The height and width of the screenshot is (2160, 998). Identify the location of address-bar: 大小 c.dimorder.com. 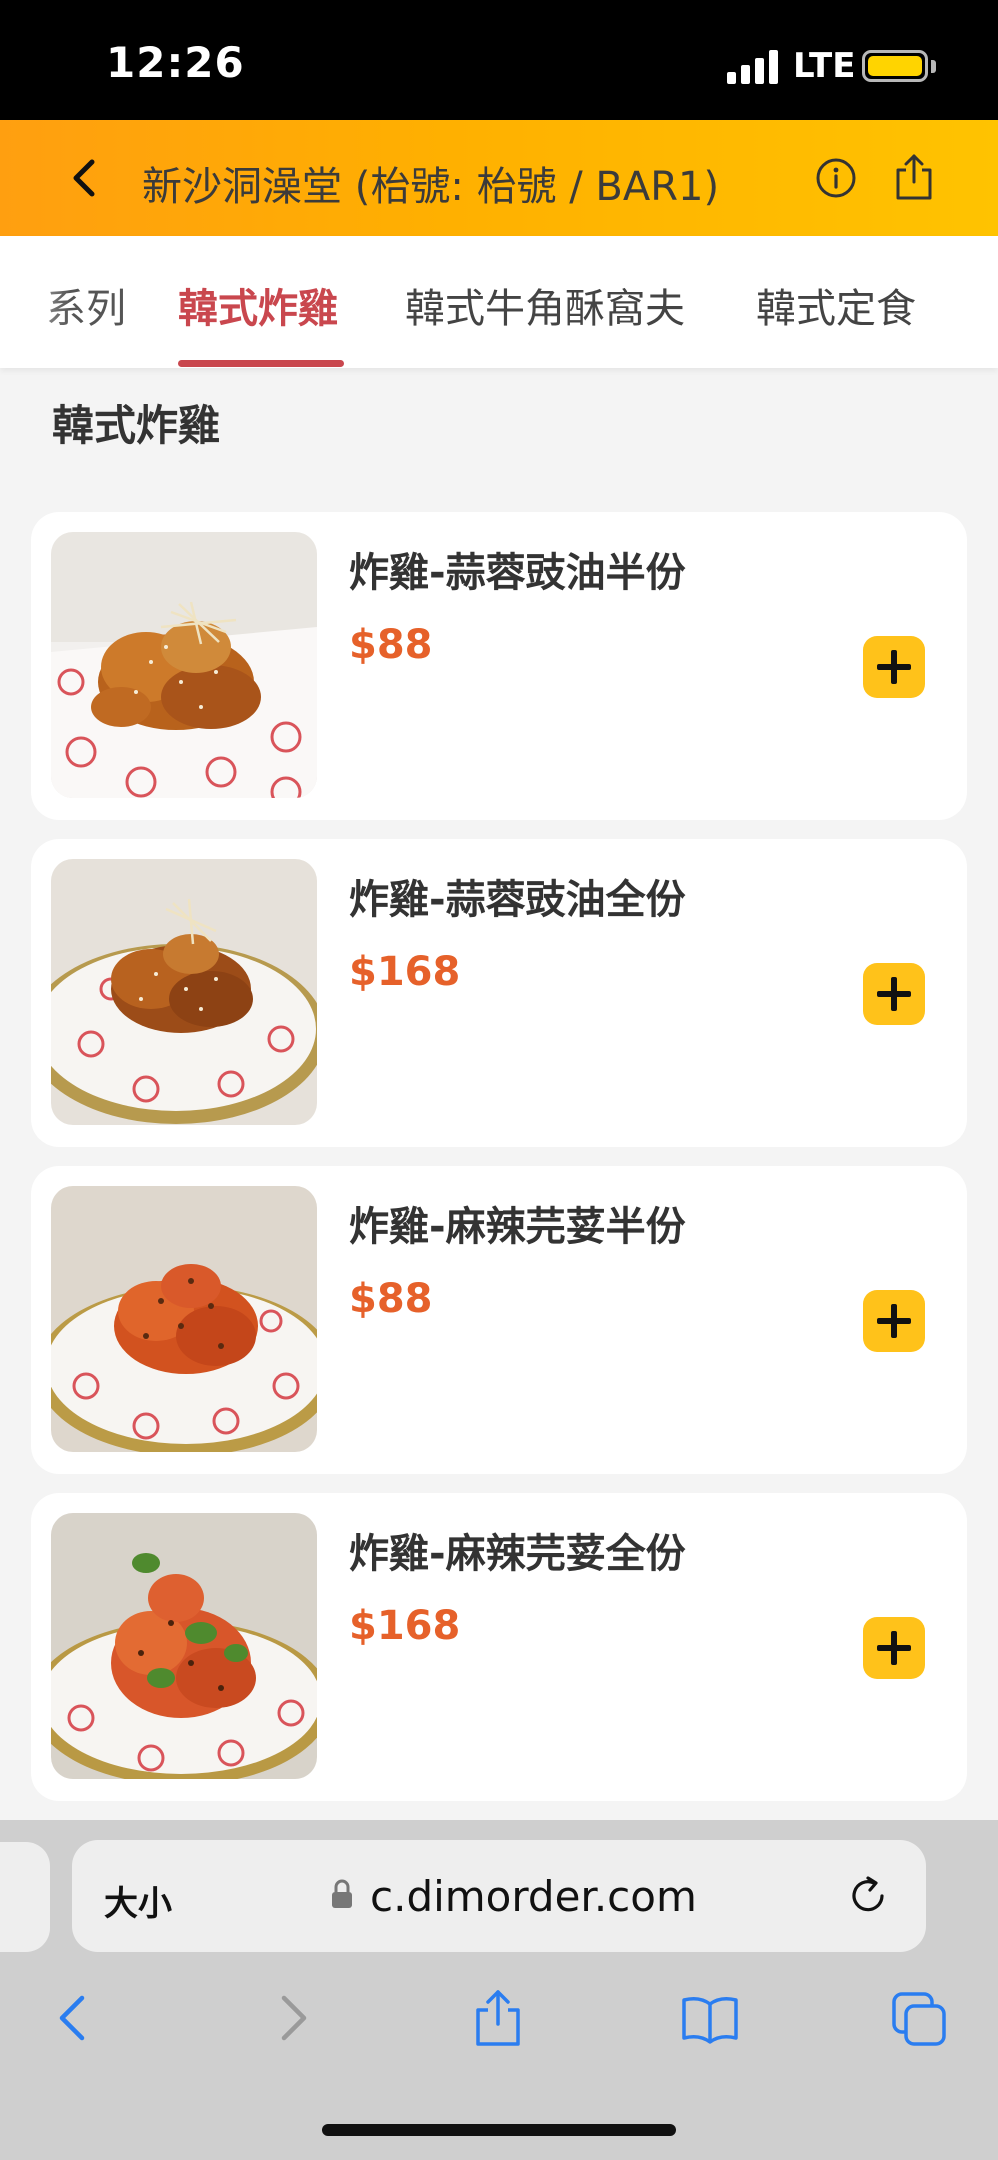
(499, 1896).